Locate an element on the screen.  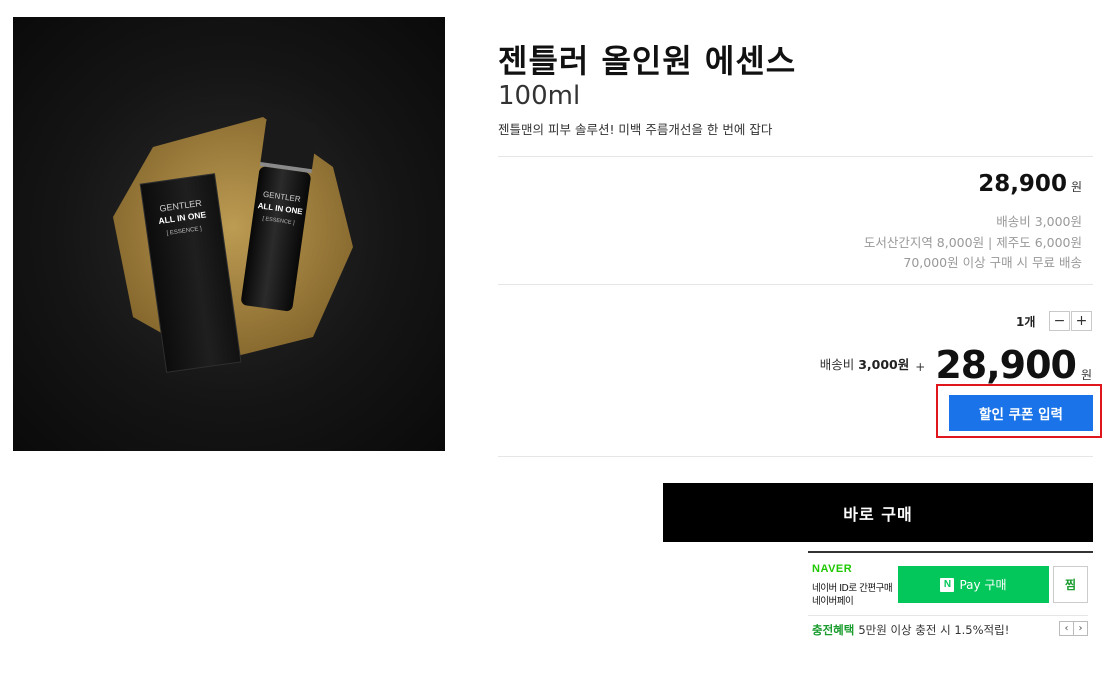
total-shipping-label: 배송비 is located at coordinates (839, 364).